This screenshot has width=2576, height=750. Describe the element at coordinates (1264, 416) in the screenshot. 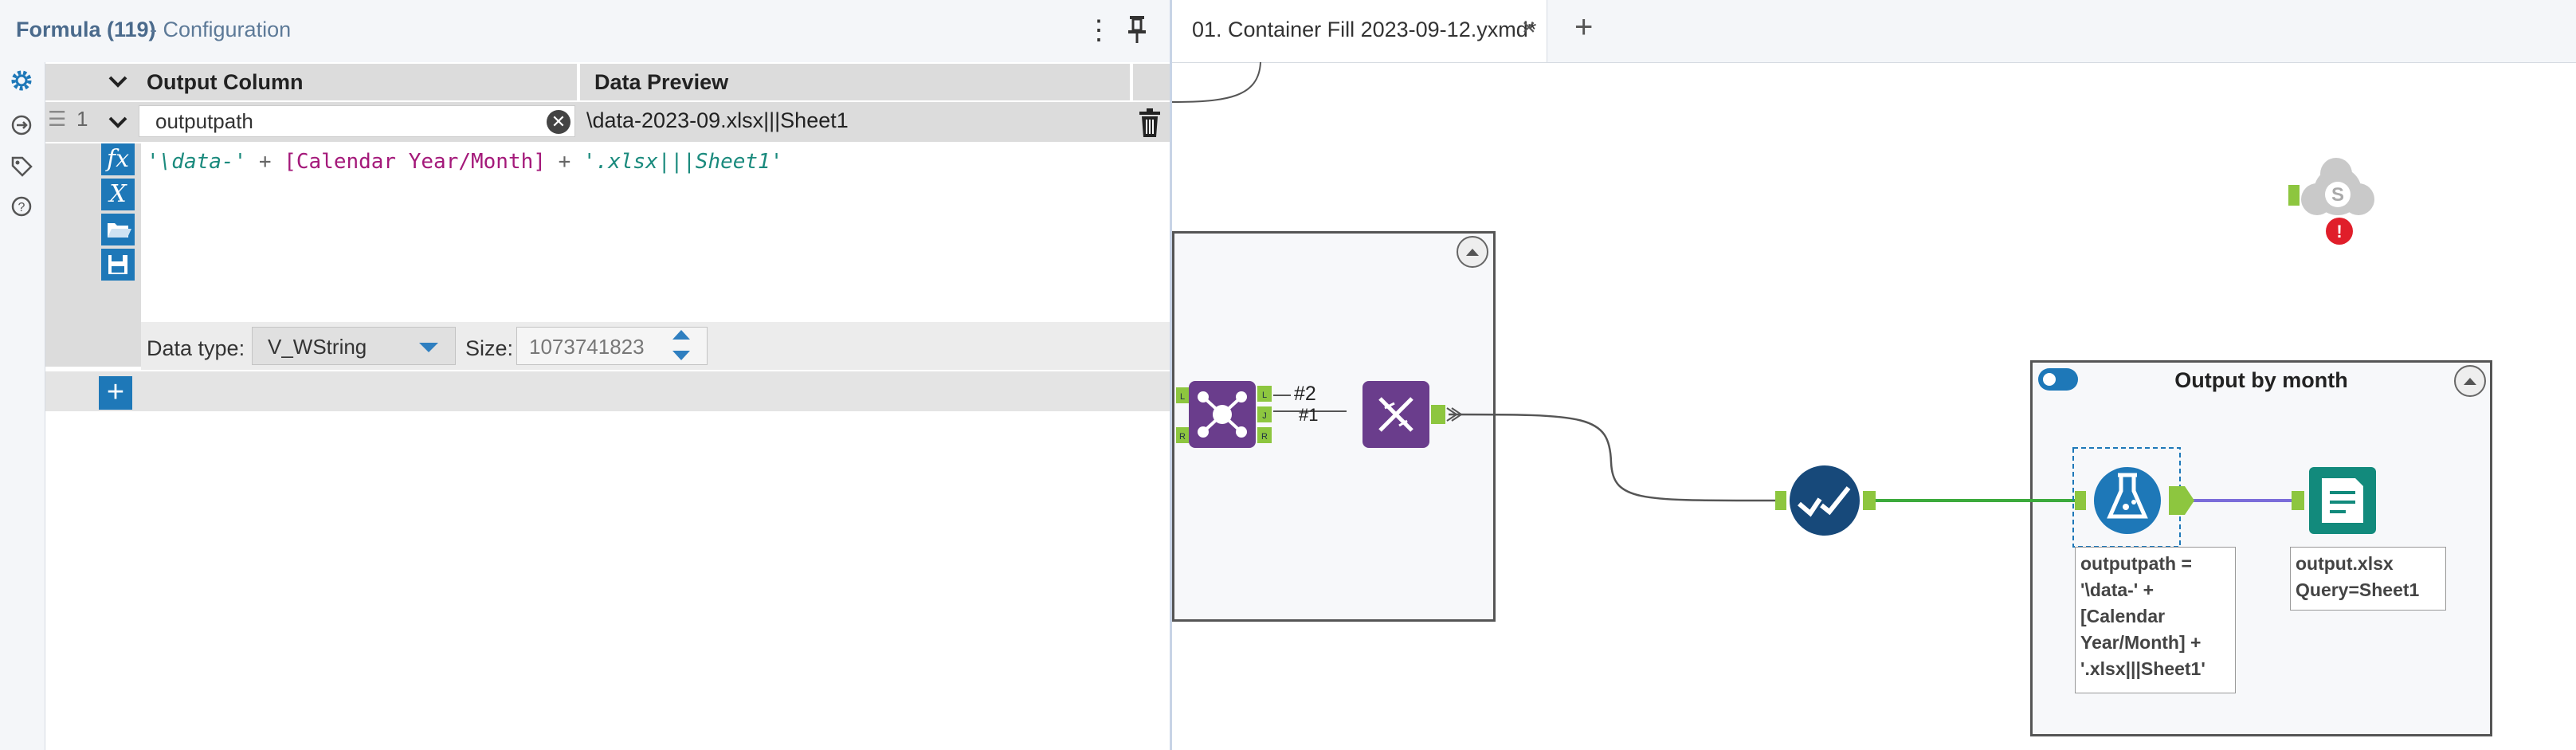

I see `anchor-letter: J` at that location.